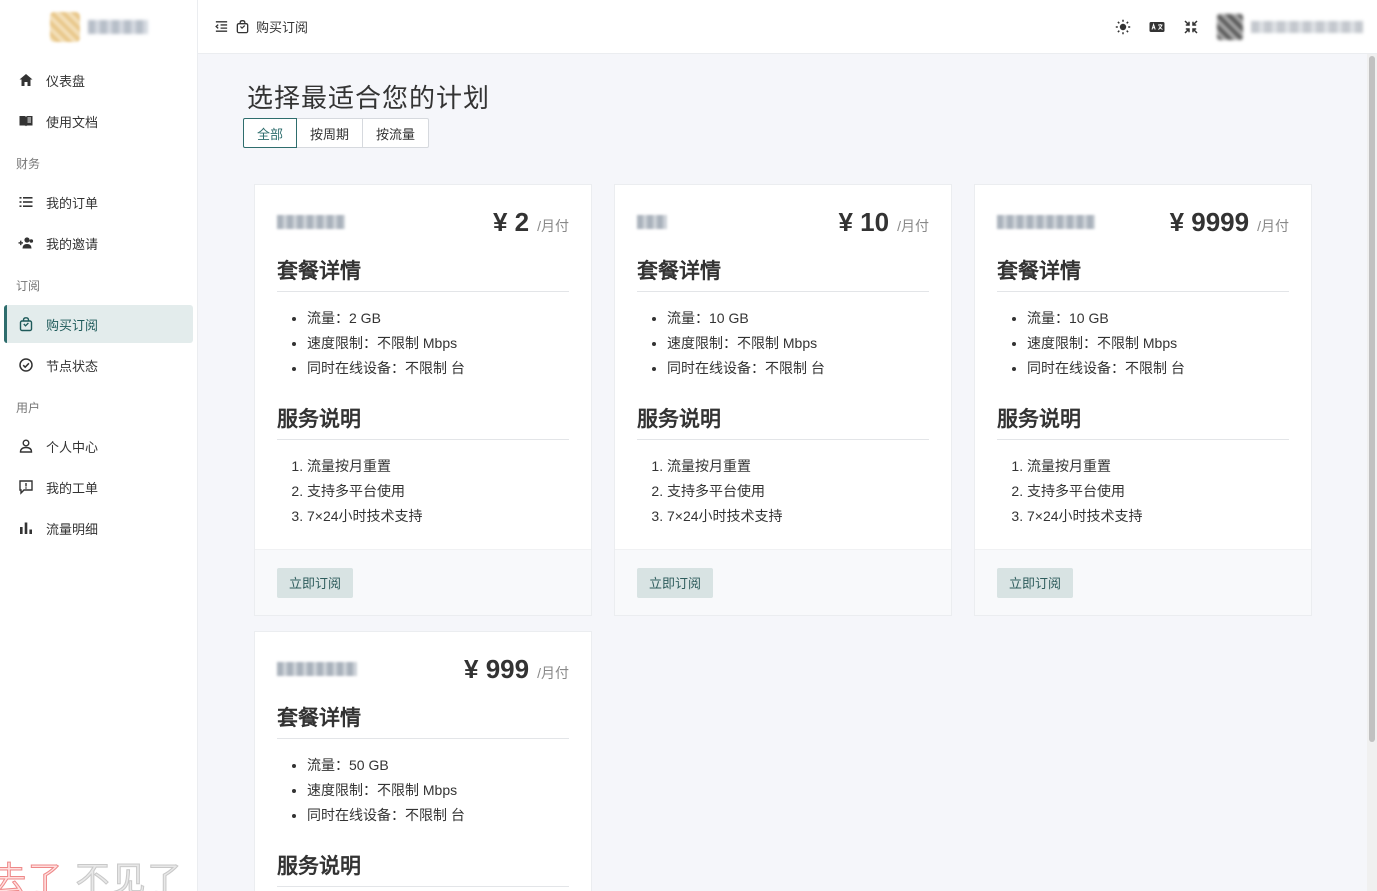  Describe the element at coordinates (511, 222) in the screenshot. I see `plan-price: ¥ 2` at that location.